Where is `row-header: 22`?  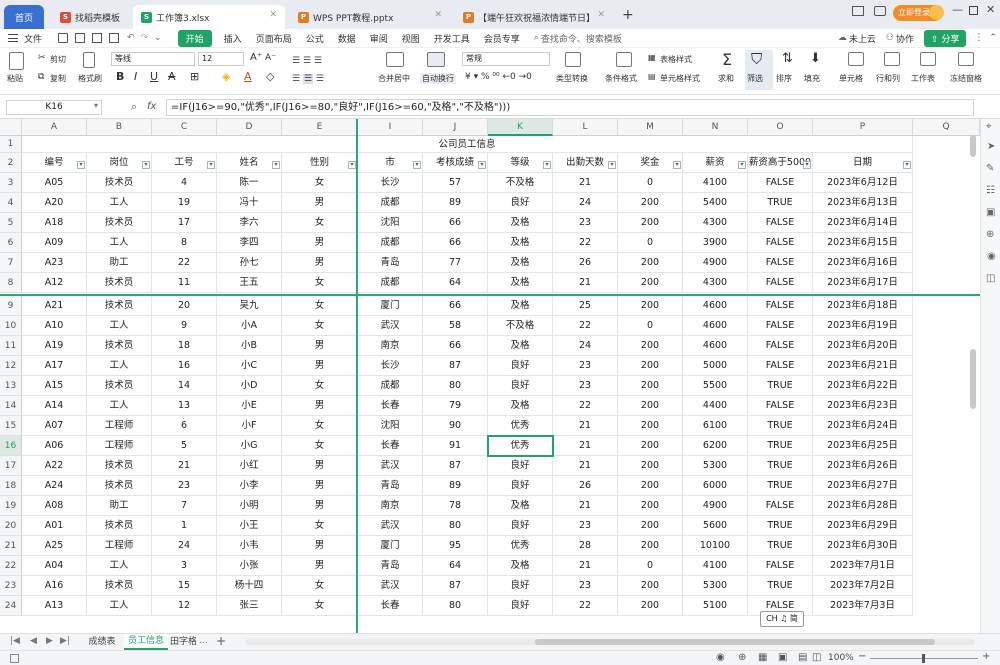 row-header: 22 is located at coordinates (11, 566).